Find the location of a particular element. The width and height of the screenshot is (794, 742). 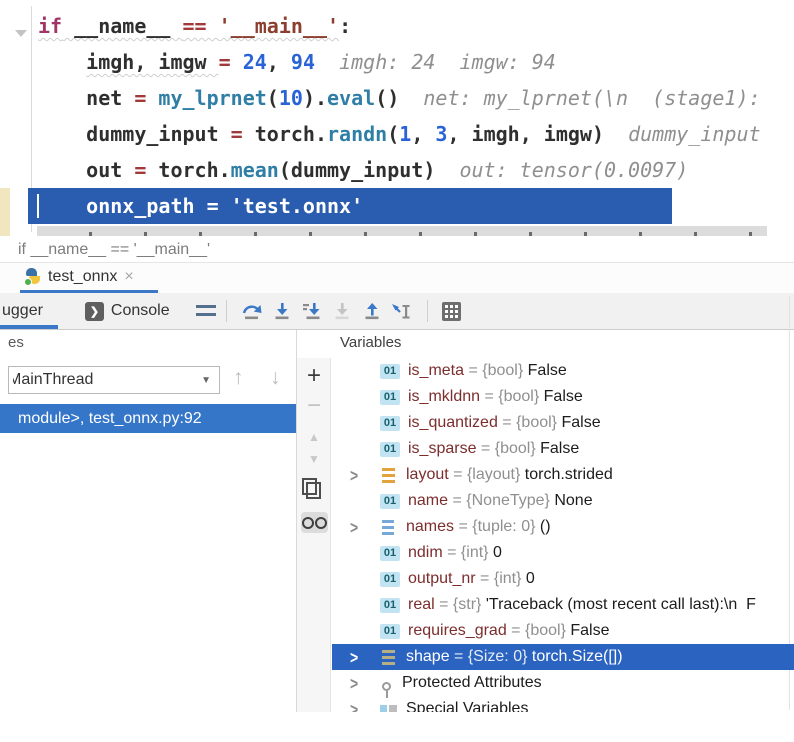

evaluate-expression-button is located at coordinates (451, 311).